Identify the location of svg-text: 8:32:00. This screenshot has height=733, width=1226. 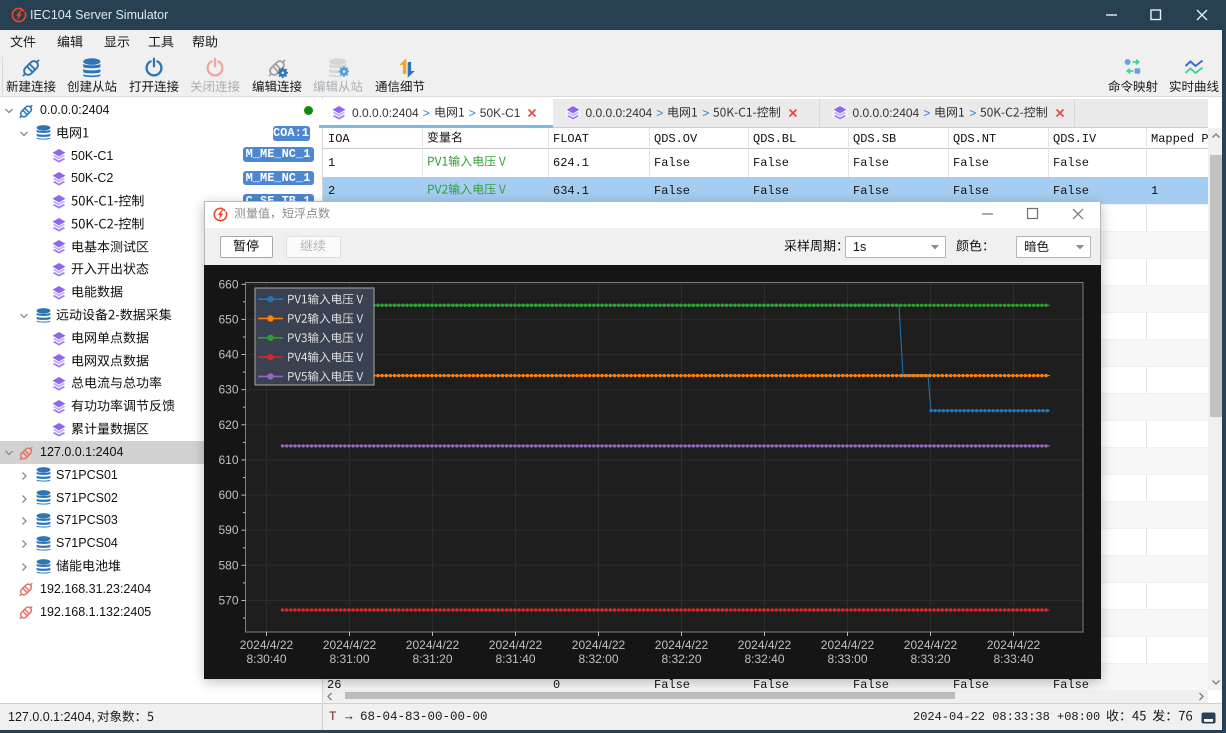
(598, 659).